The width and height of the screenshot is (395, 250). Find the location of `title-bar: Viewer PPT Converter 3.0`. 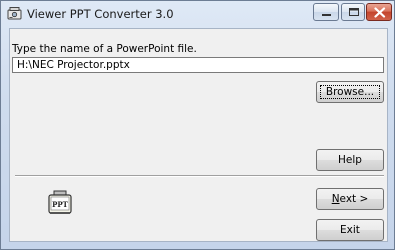

title-bar: Viewer PPT Converter 3.0 is located at coordinates (197, 14).